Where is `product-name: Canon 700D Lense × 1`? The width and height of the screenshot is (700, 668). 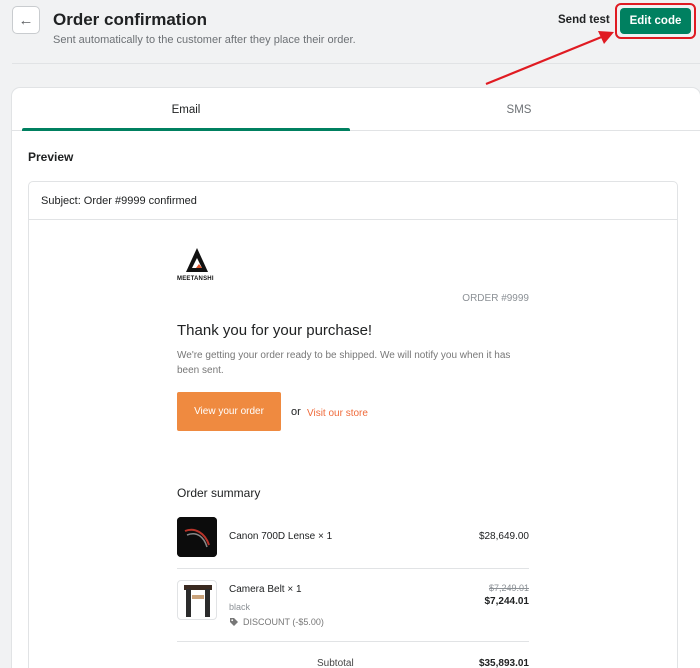 product-name: Canon 700D Lense × 1 is located at coordinates (281, 536).